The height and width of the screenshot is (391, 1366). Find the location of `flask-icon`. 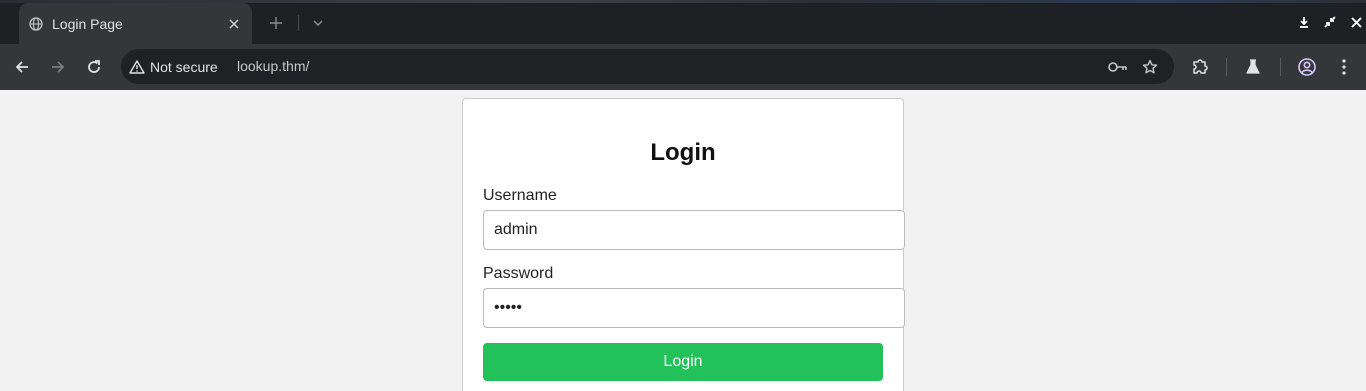

flask-icon is located at coordinates (1253, 67).